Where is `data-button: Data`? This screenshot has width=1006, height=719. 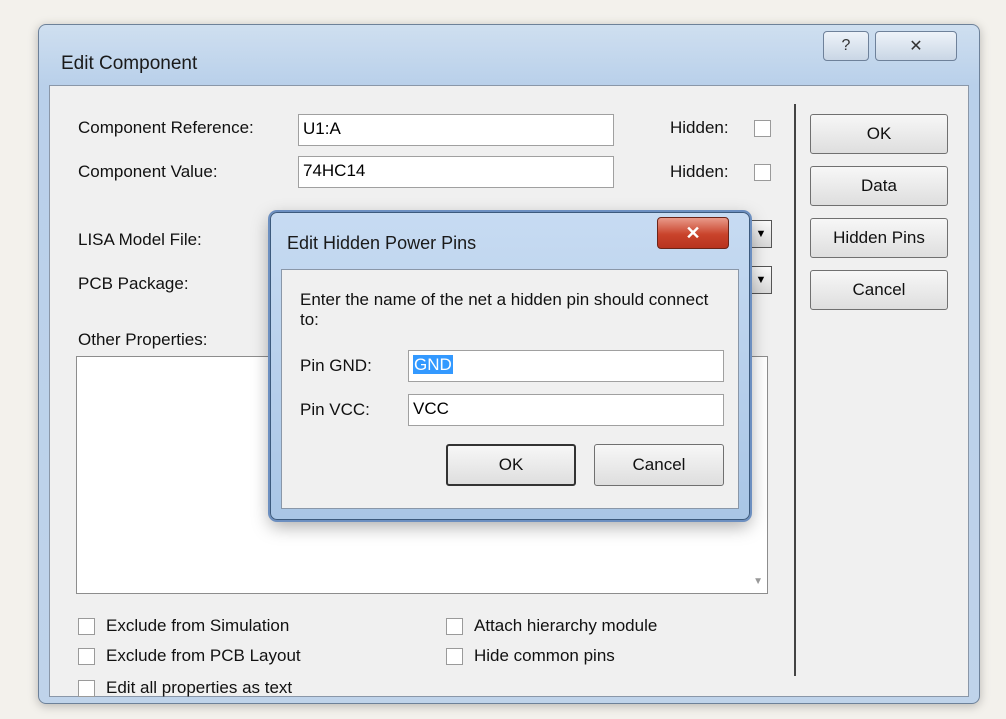
data-button: Data is located at coordinates (879, 186).